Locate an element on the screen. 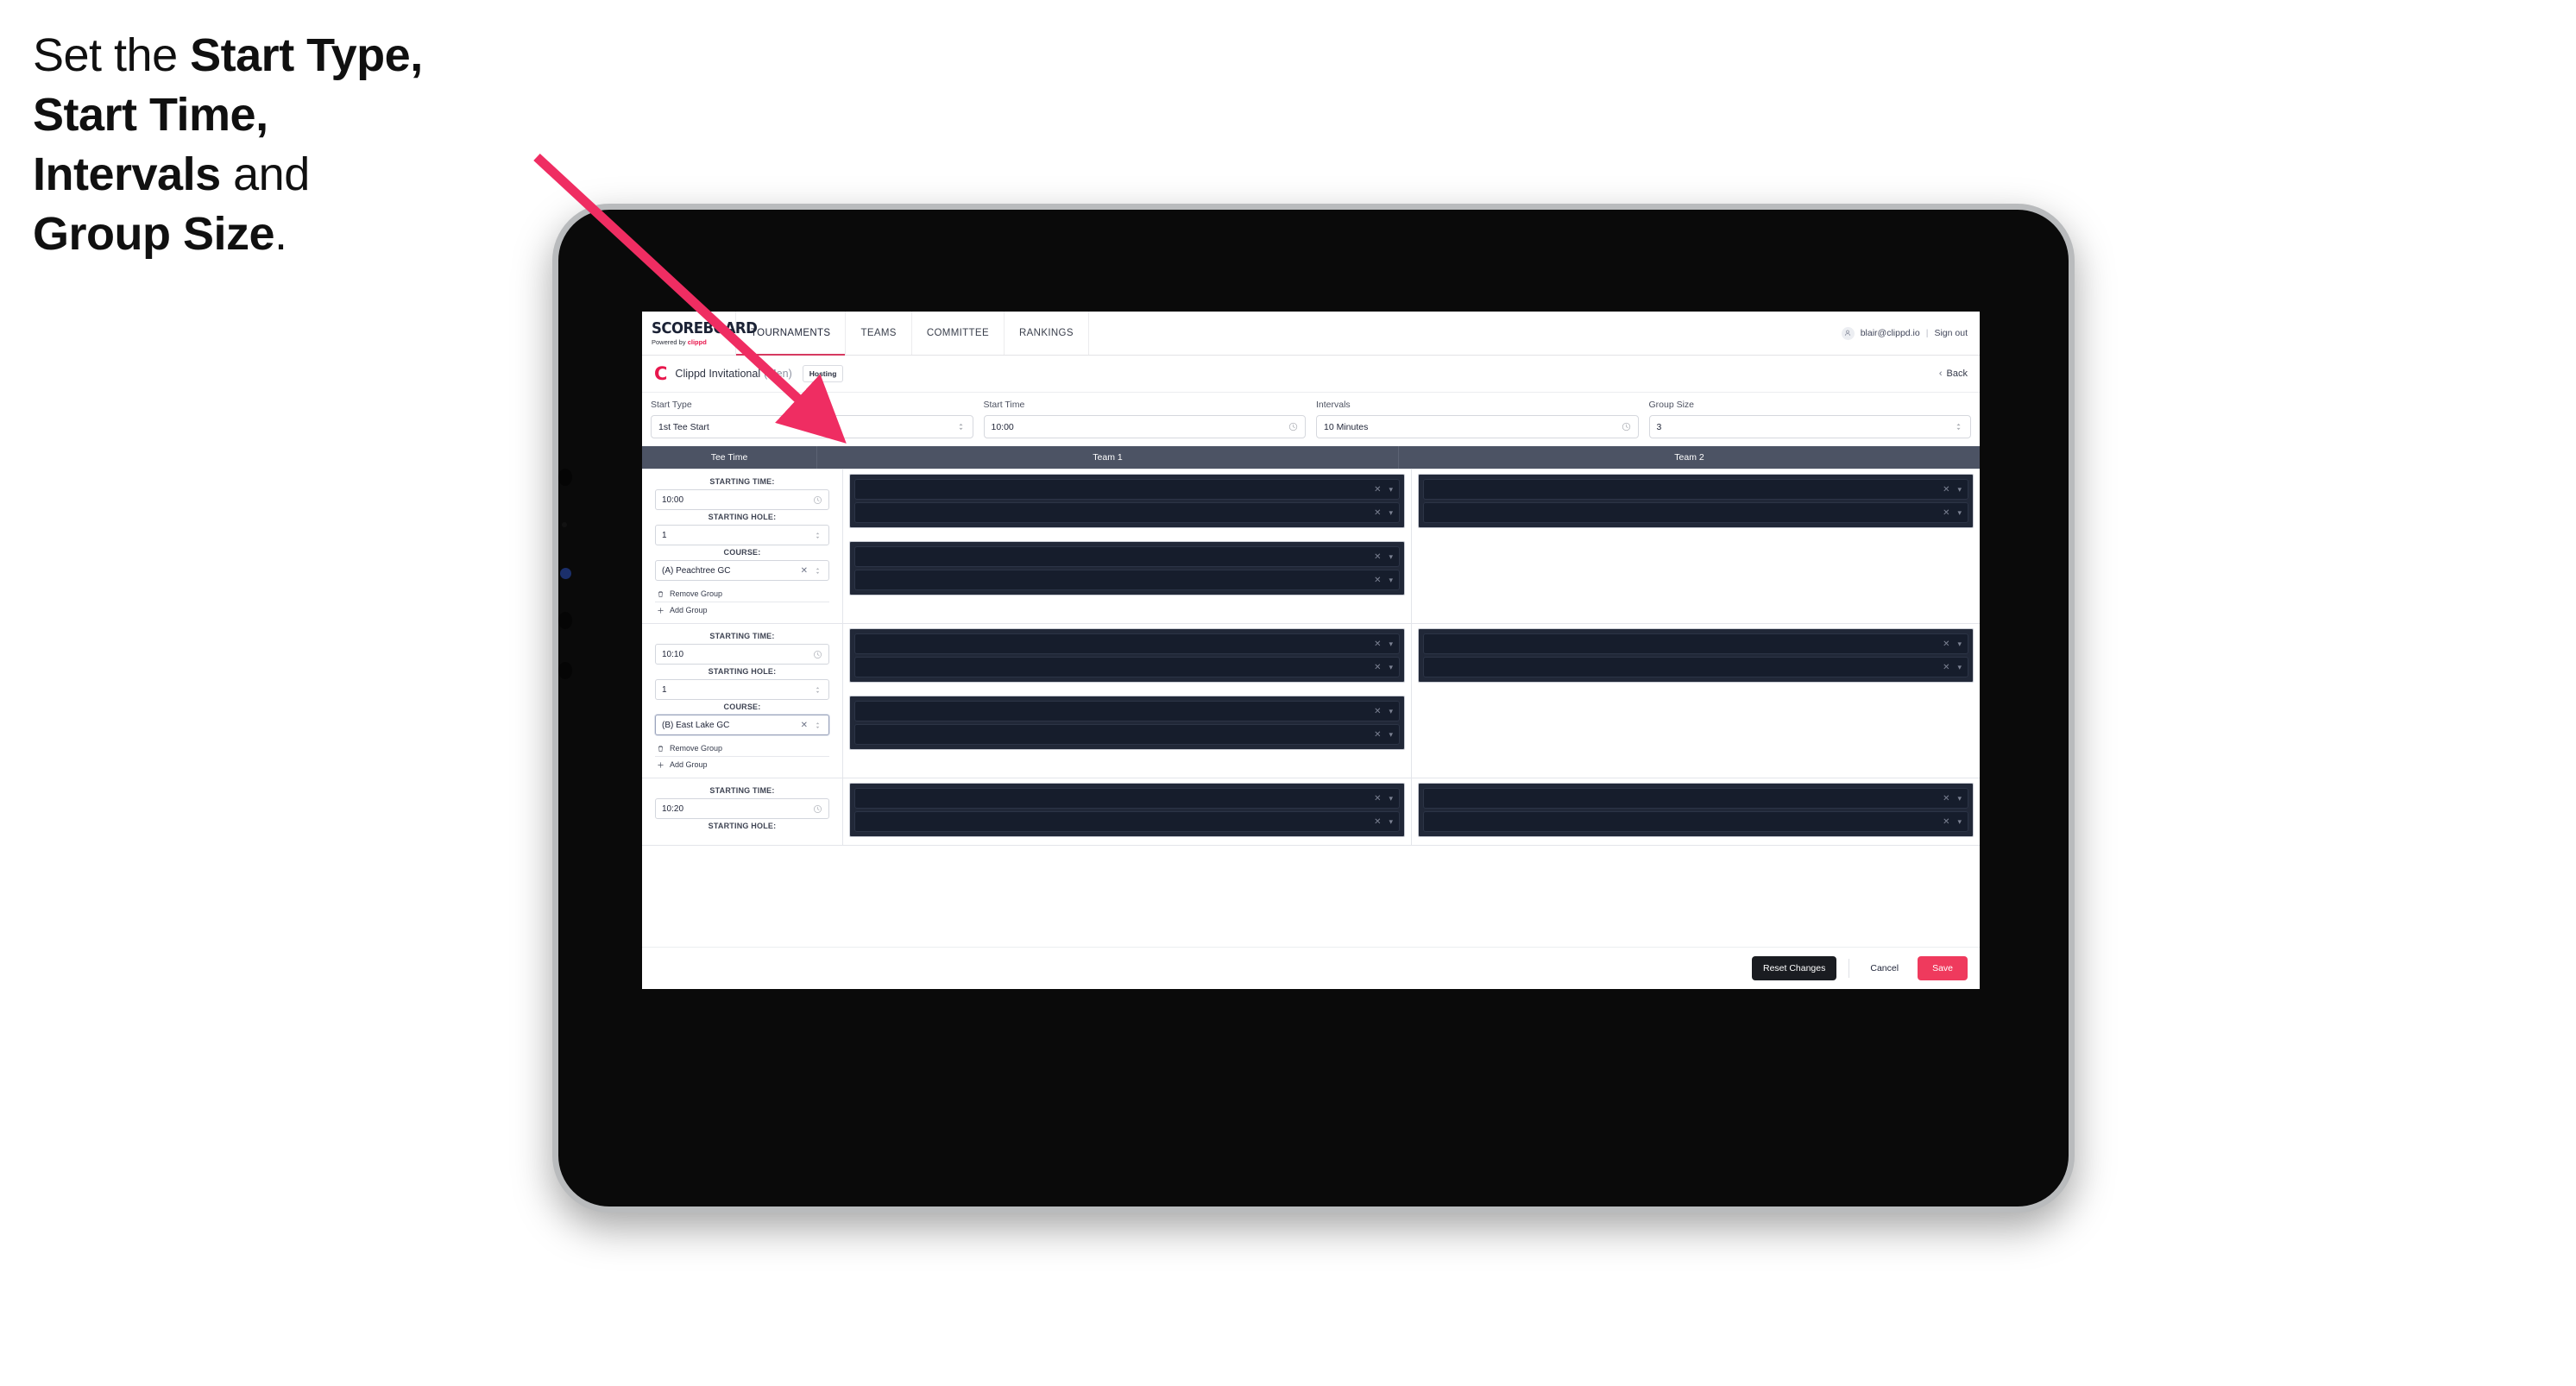  avatar is located at coordinates (1848, 333).